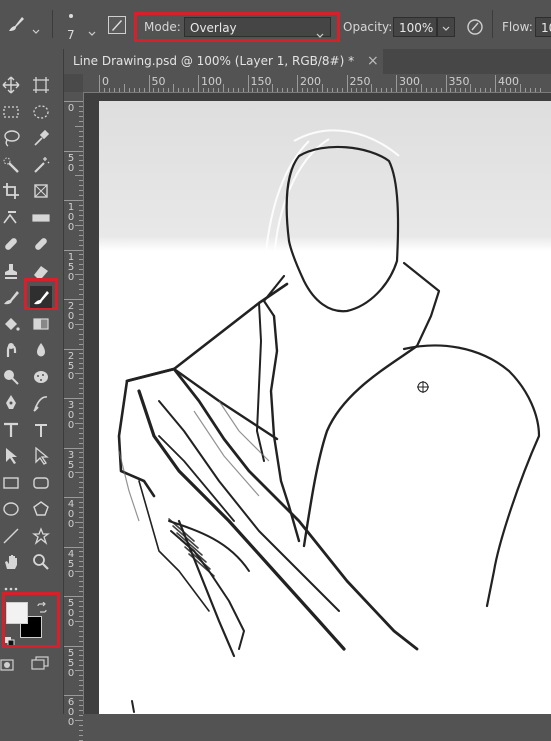 Image resolution: width=551 pixels, height=741 pixels. Describe the element at coordinates (41, 430) in the screenshot. I see `vertical-type-icon` at that location.